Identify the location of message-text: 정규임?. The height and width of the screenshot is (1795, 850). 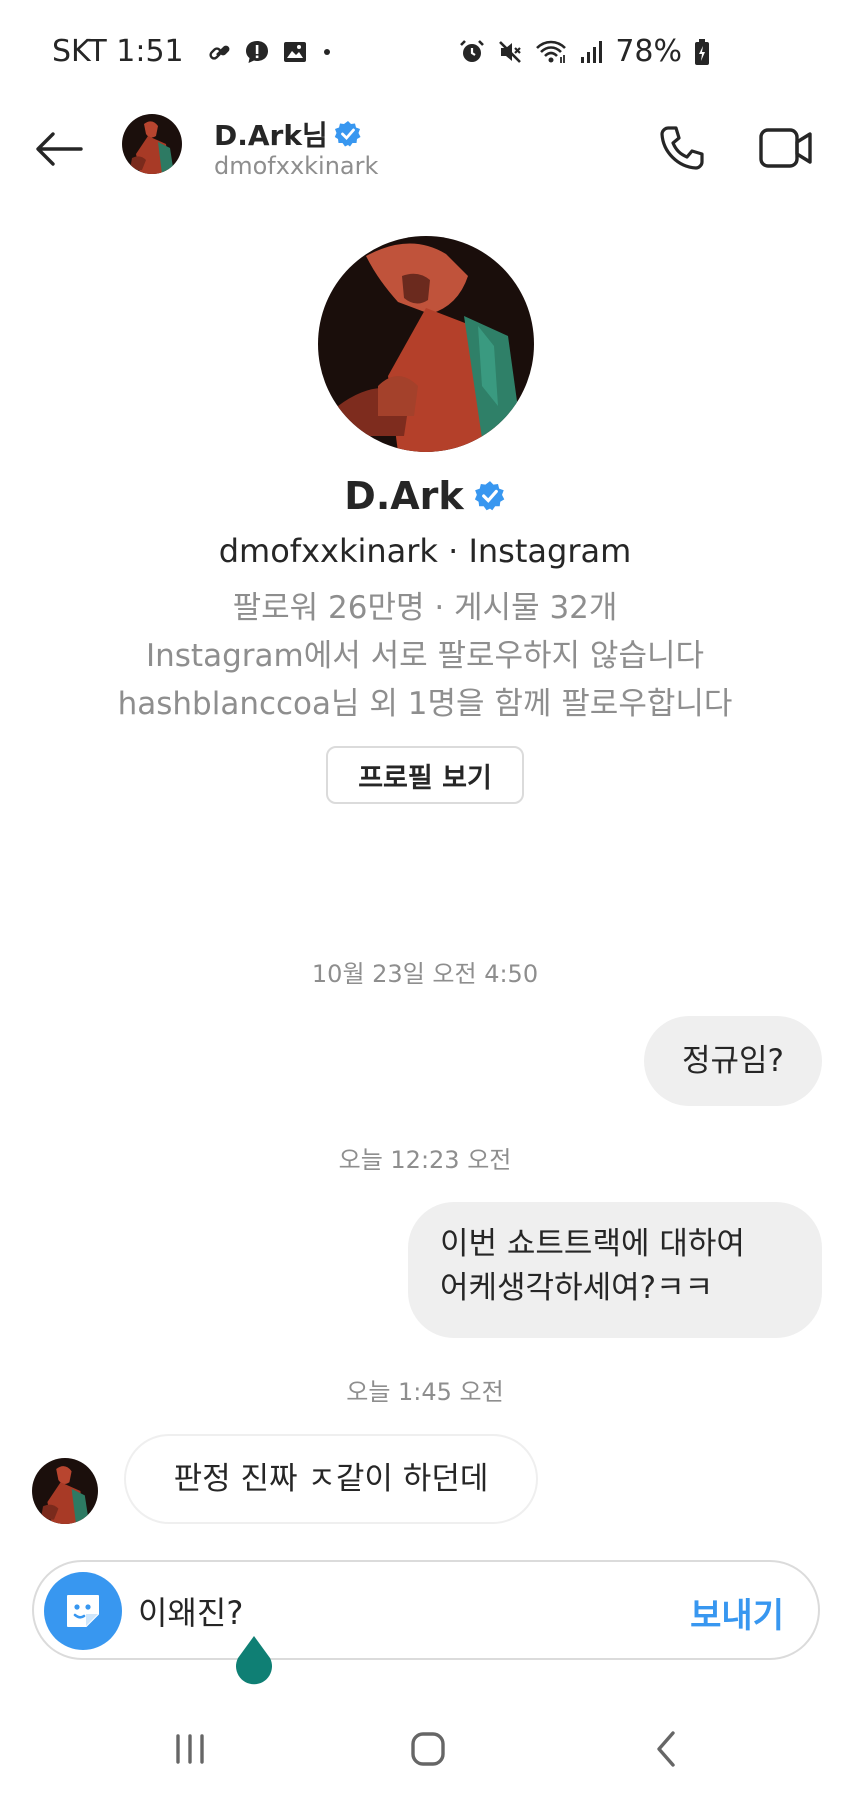
(732, 1061).